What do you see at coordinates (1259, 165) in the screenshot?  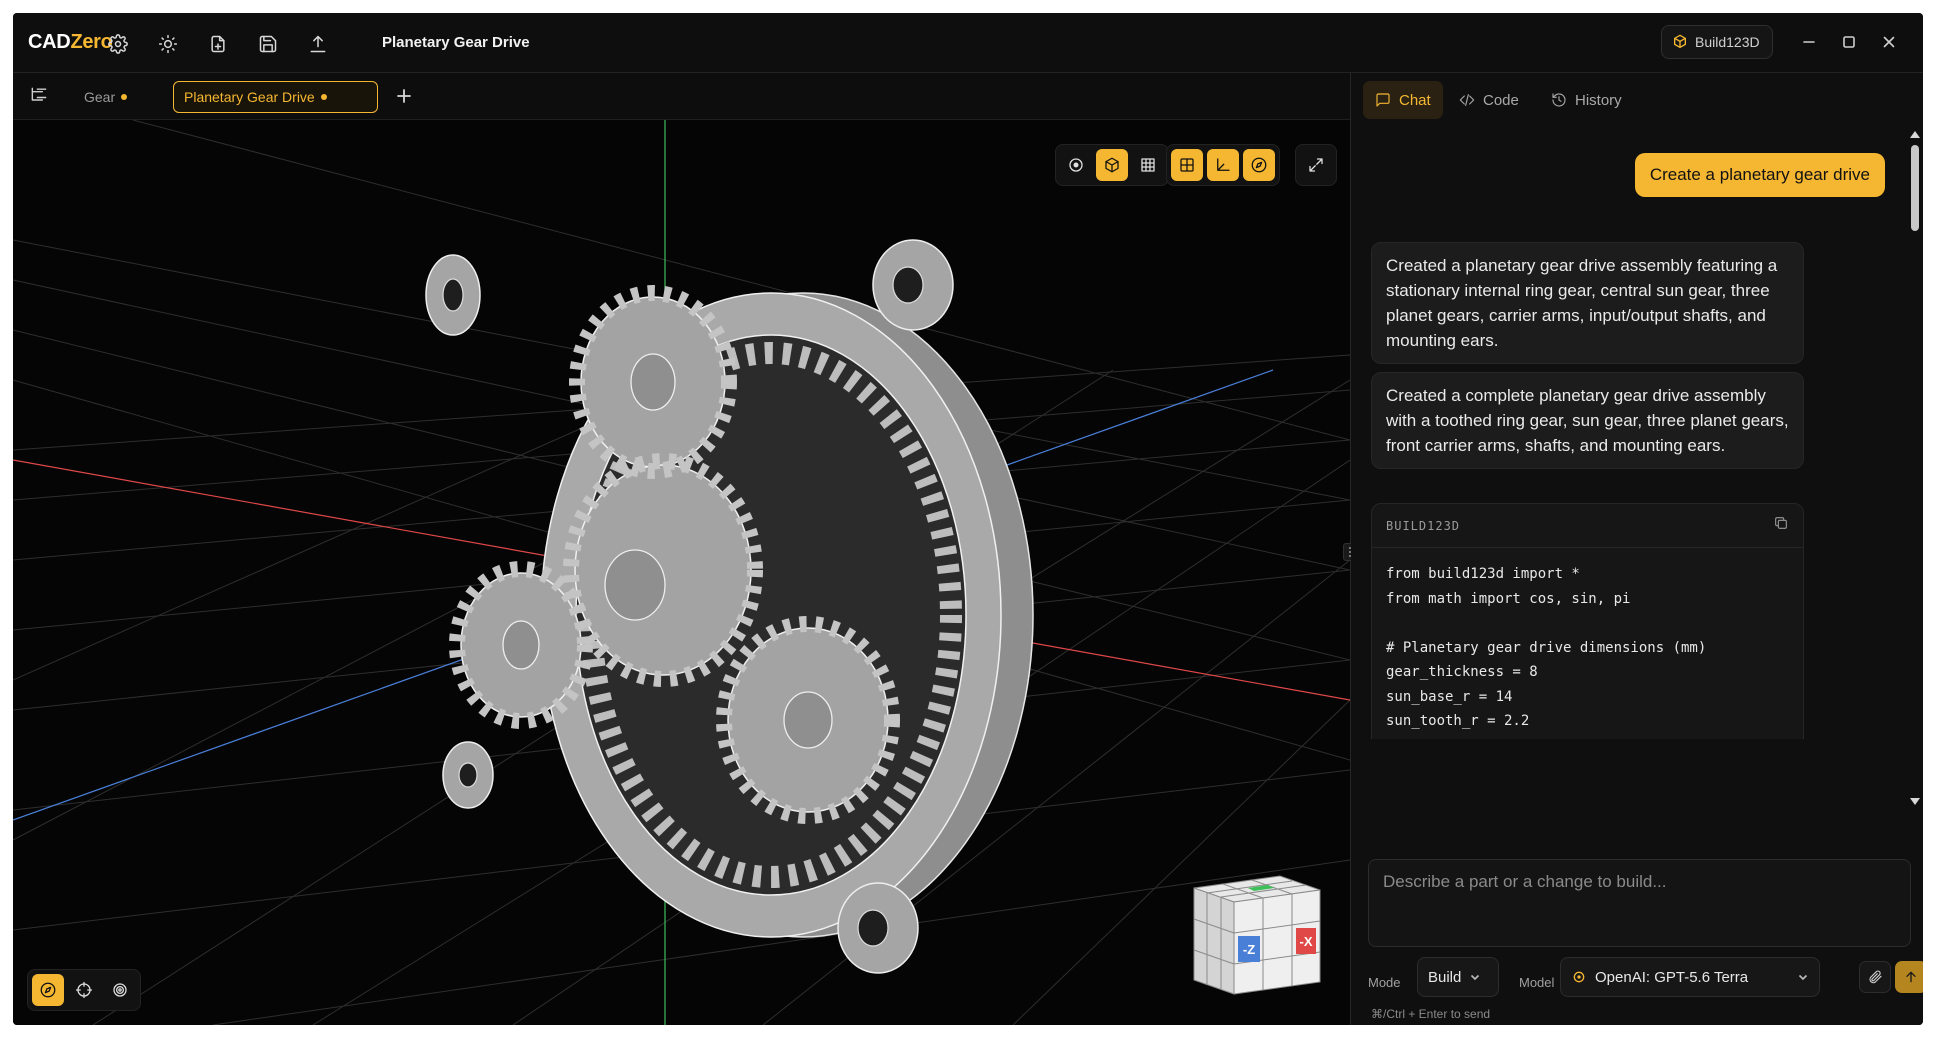 I see `compass-icon` at bounding box center [1259, 165].